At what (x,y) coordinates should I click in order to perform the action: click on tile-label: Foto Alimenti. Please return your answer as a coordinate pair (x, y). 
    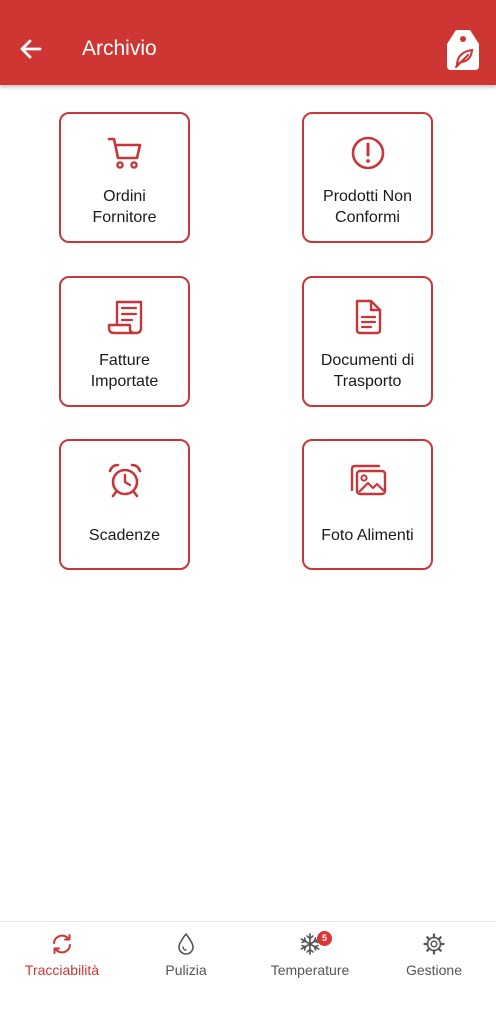
    Looking at the image, I should click on (367, 535).